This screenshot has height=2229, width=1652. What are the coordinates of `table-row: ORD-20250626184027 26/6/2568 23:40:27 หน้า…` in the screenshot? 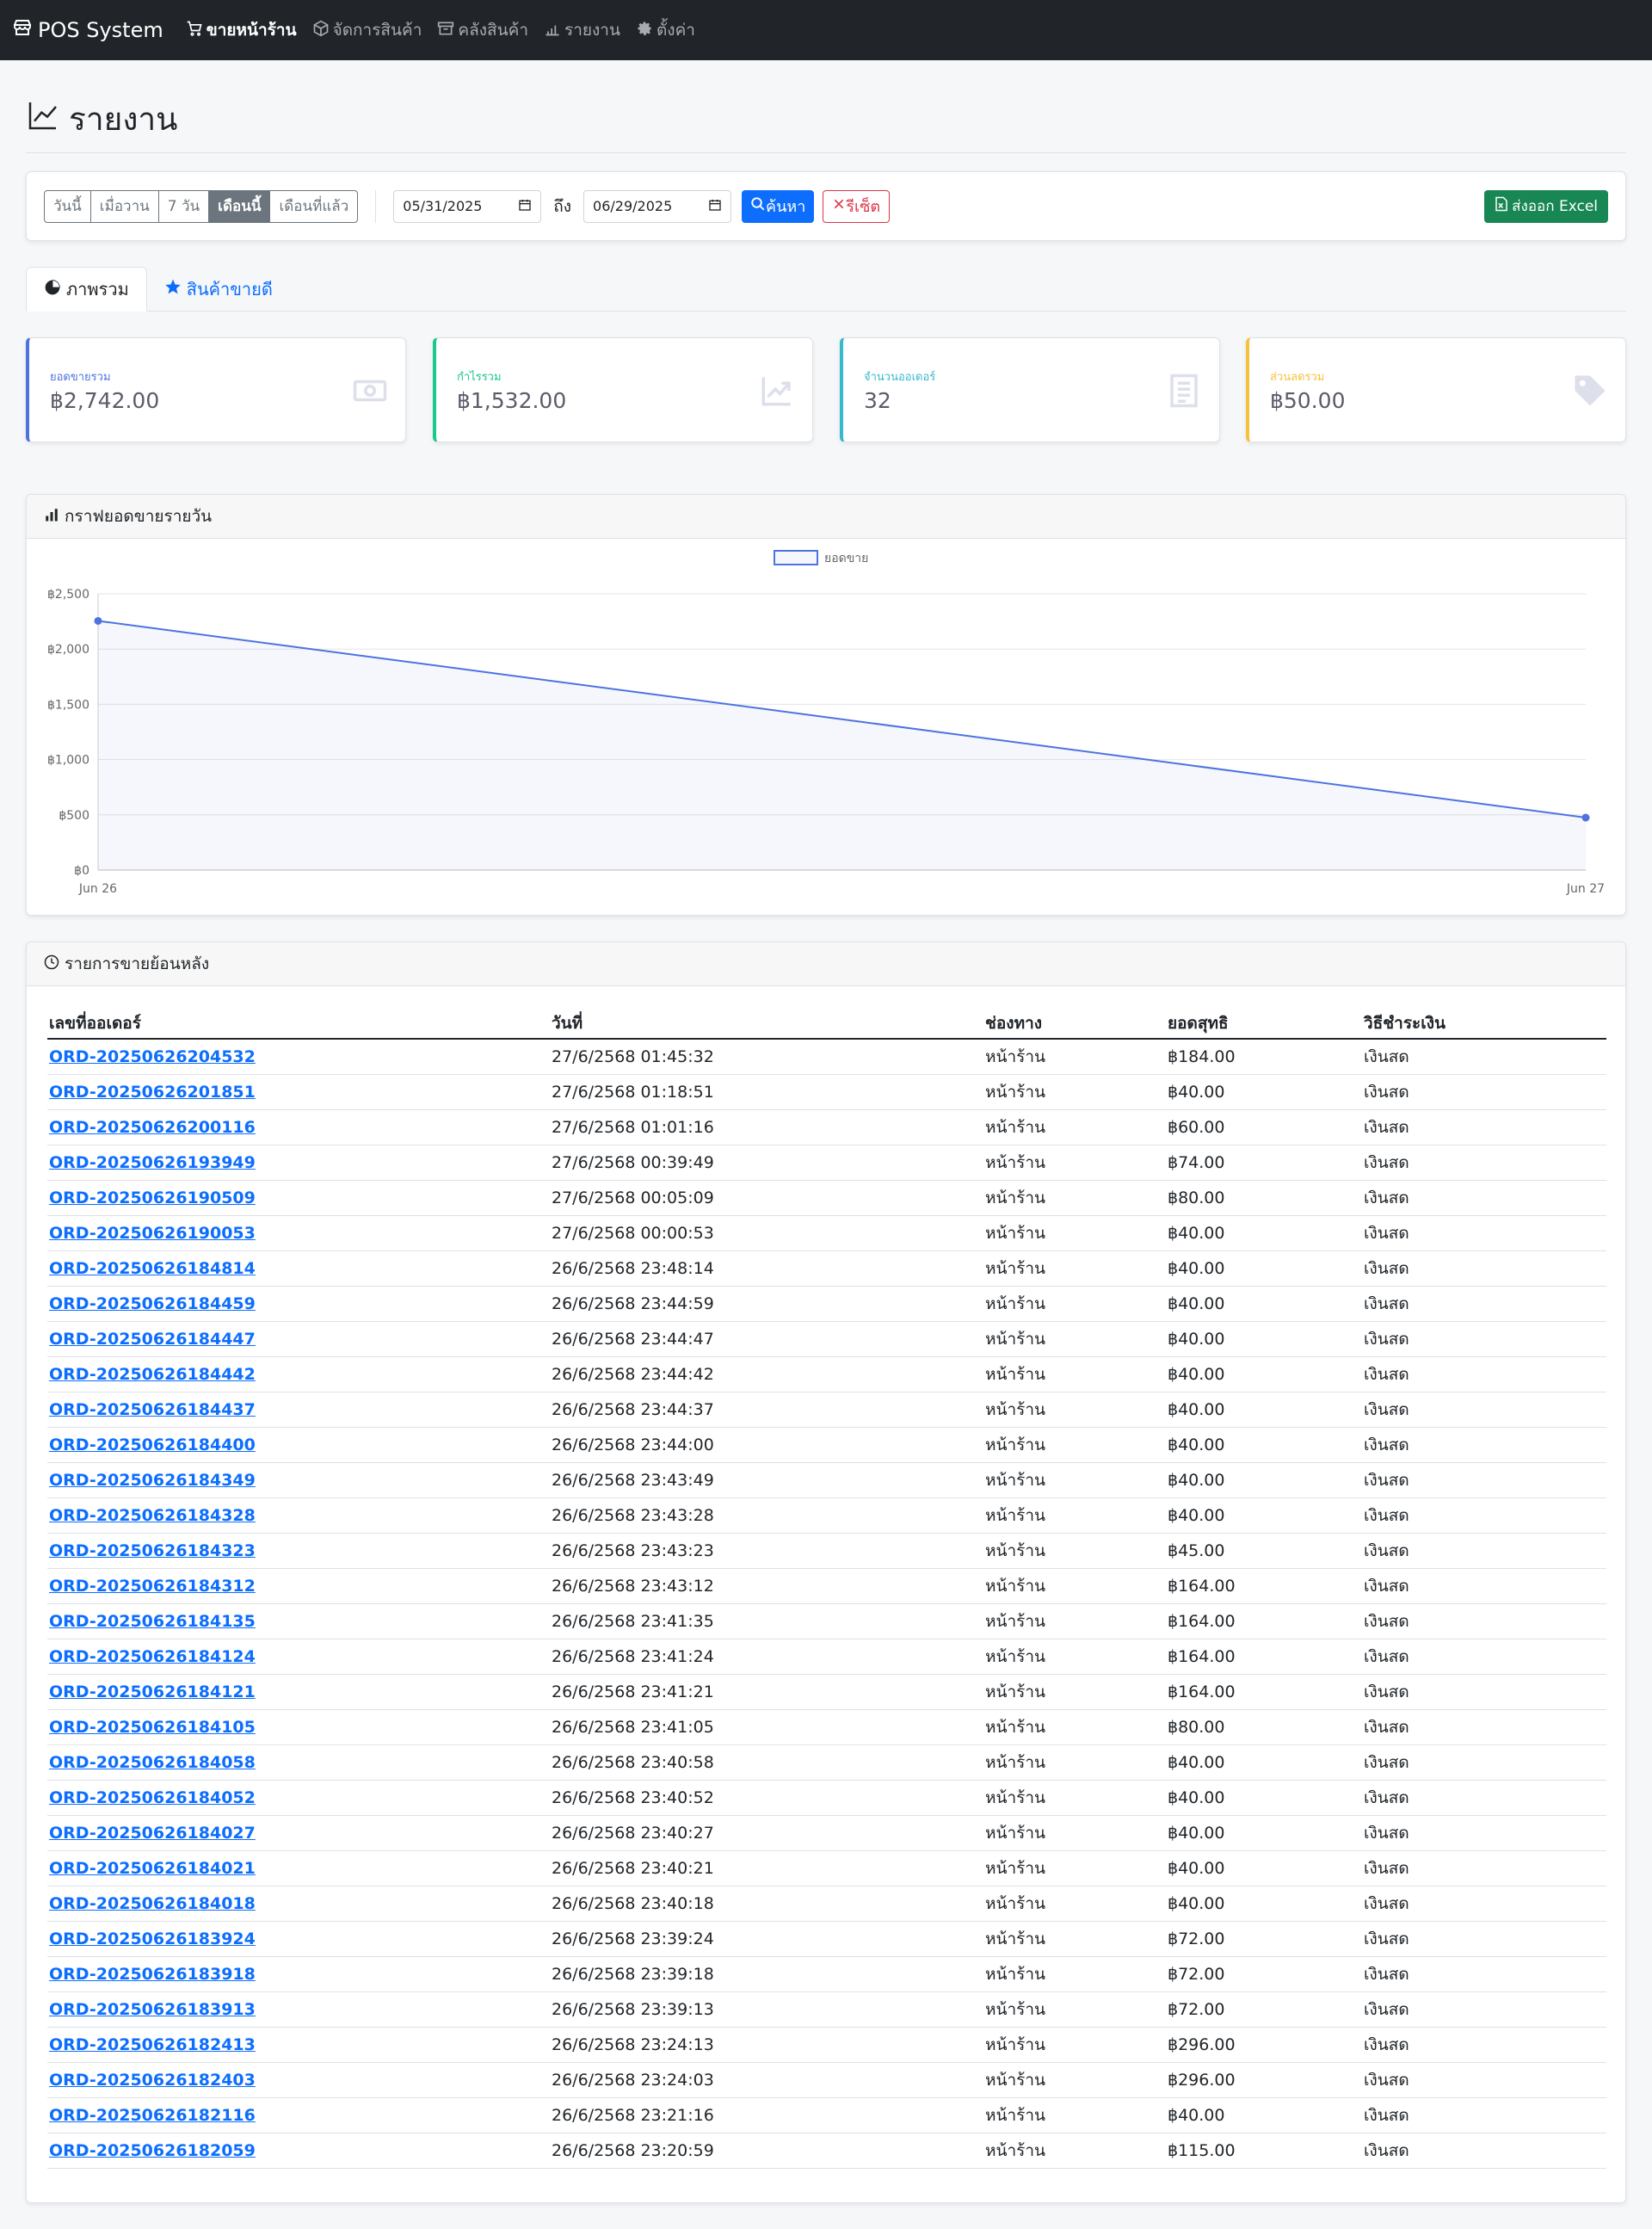 It's located at (826, 1833).